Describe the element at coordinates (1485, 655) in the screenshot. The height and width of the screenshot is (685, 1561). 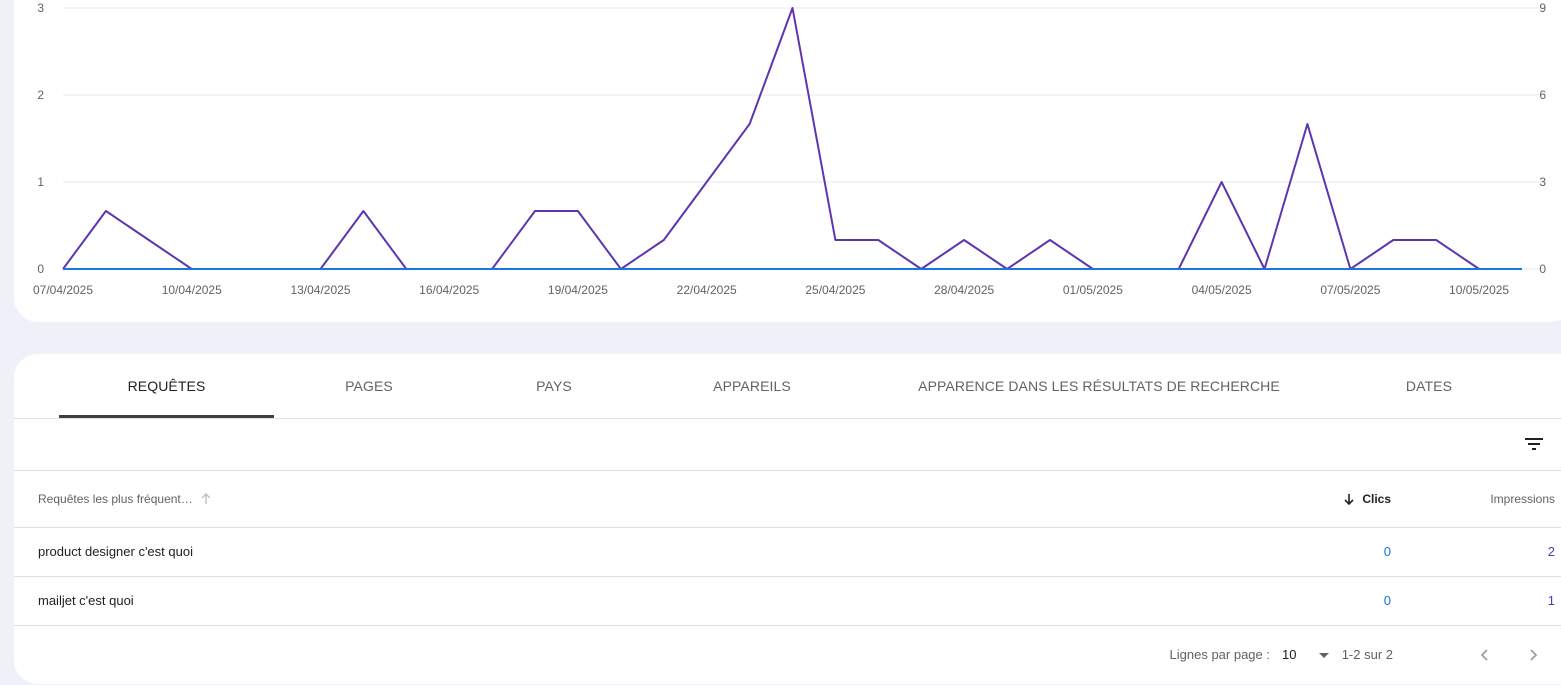
I see `chevron-left-icon` at that location.